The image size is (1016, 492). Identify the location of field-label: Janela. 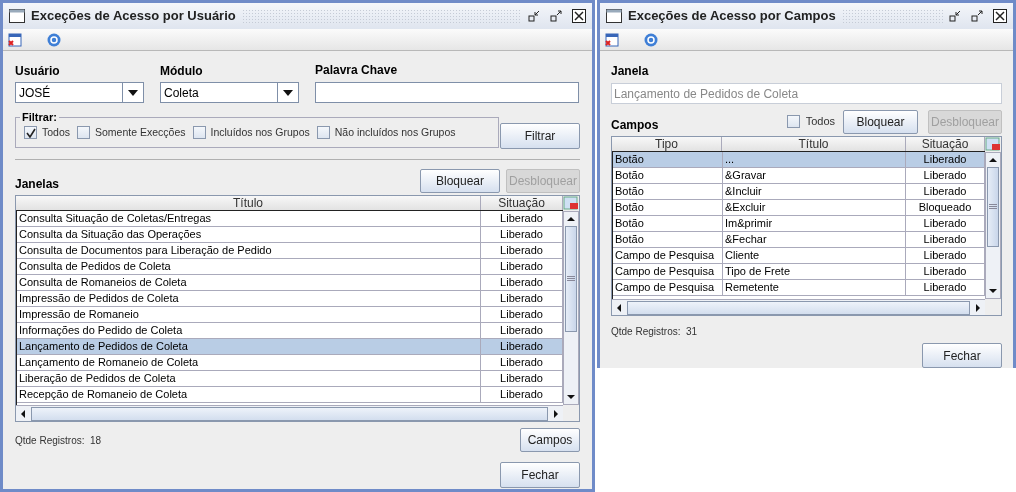
(630, 71).